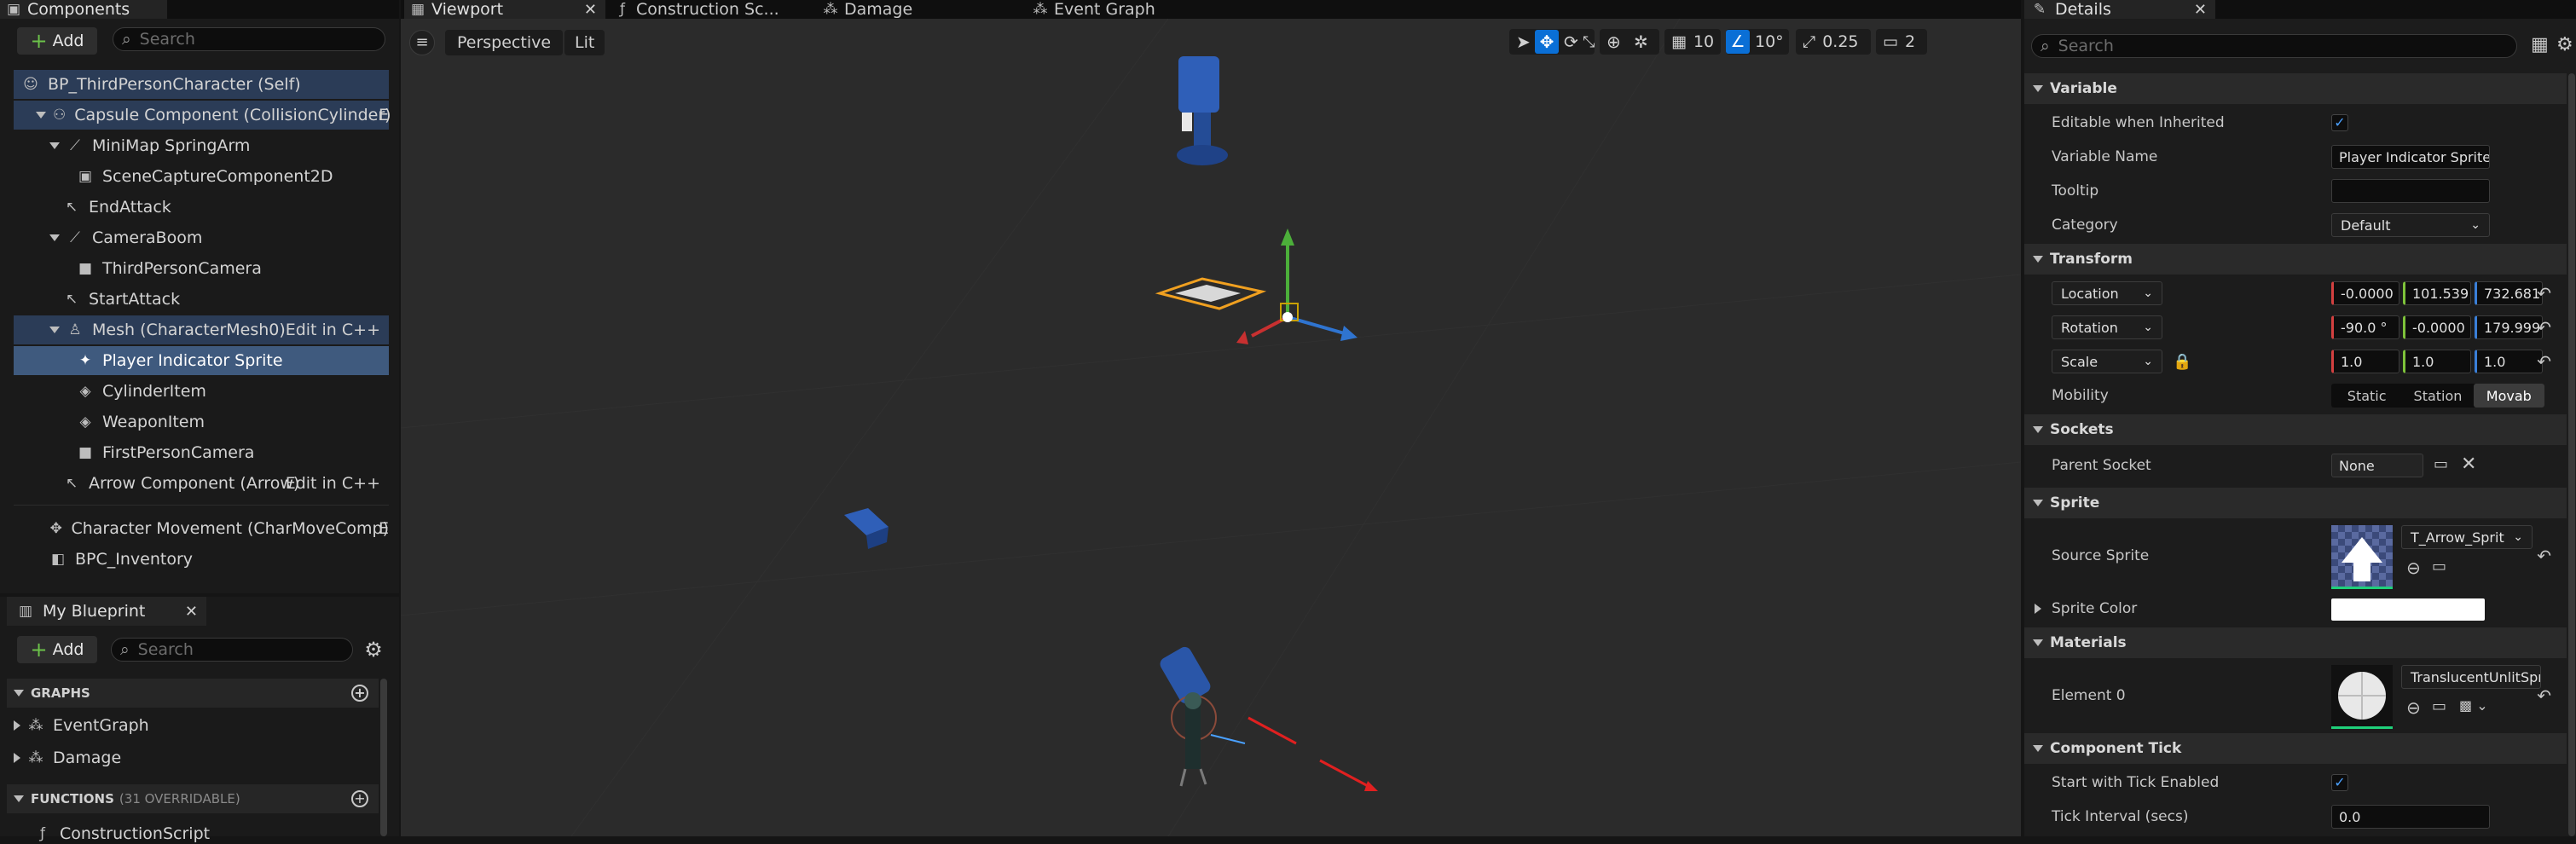 This screenshot has width=2576, height=844. Describe the element at coordinates (2508, 396) in the screenshot. I see `mobility-movable-option: Movab` at that location.